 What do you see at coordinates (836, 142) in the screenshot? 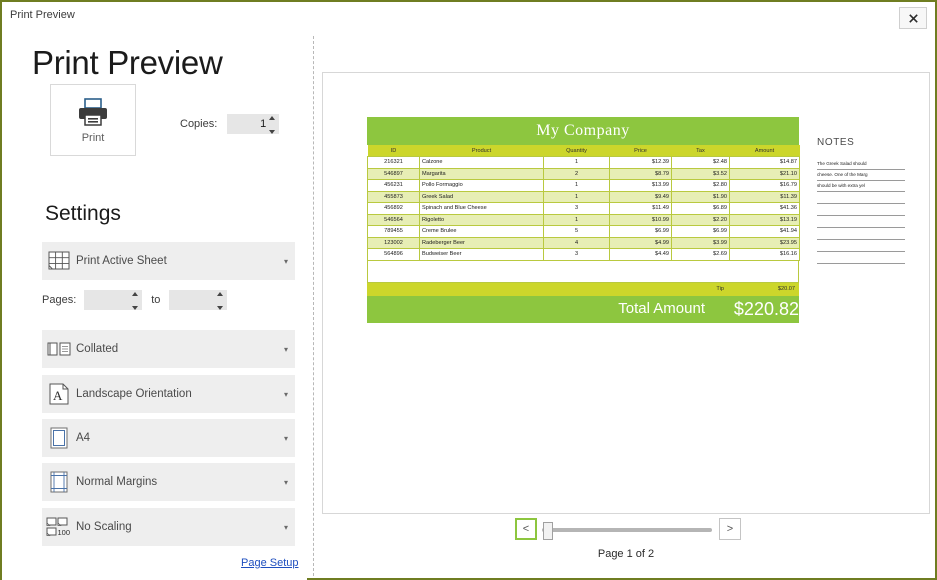
I see `notes-title: NOTES` at bounding box center [836, 142].